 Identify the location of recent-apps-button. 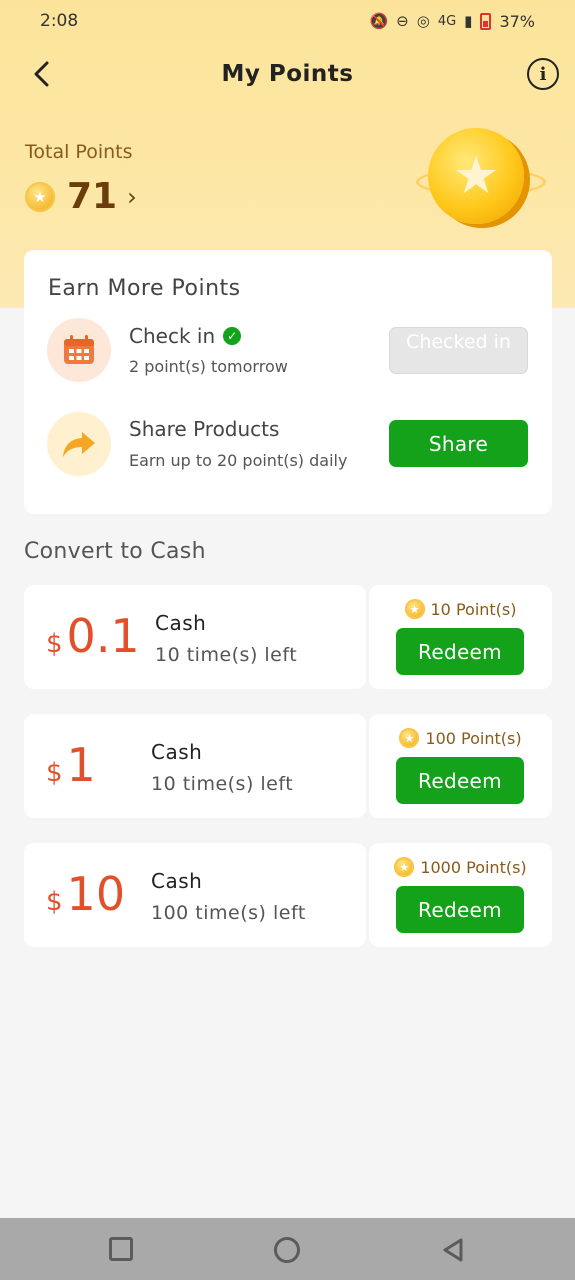
(121, 1249).